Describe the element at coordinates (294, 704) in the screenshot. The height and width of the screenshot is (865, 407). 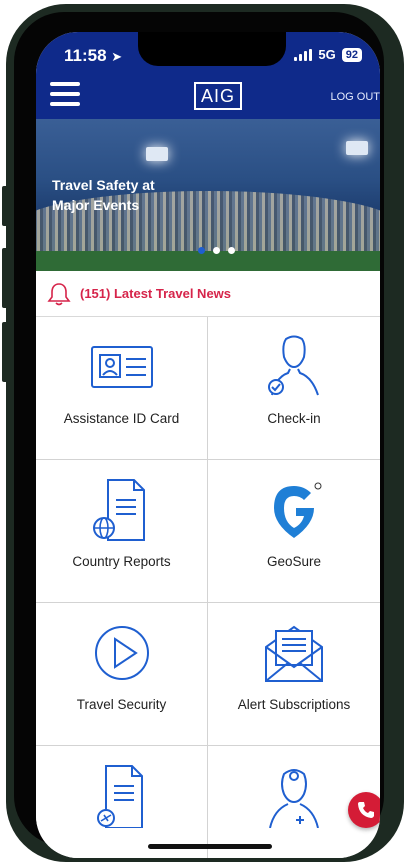
I see `tile-label: Alert Subscriptions` at that location.